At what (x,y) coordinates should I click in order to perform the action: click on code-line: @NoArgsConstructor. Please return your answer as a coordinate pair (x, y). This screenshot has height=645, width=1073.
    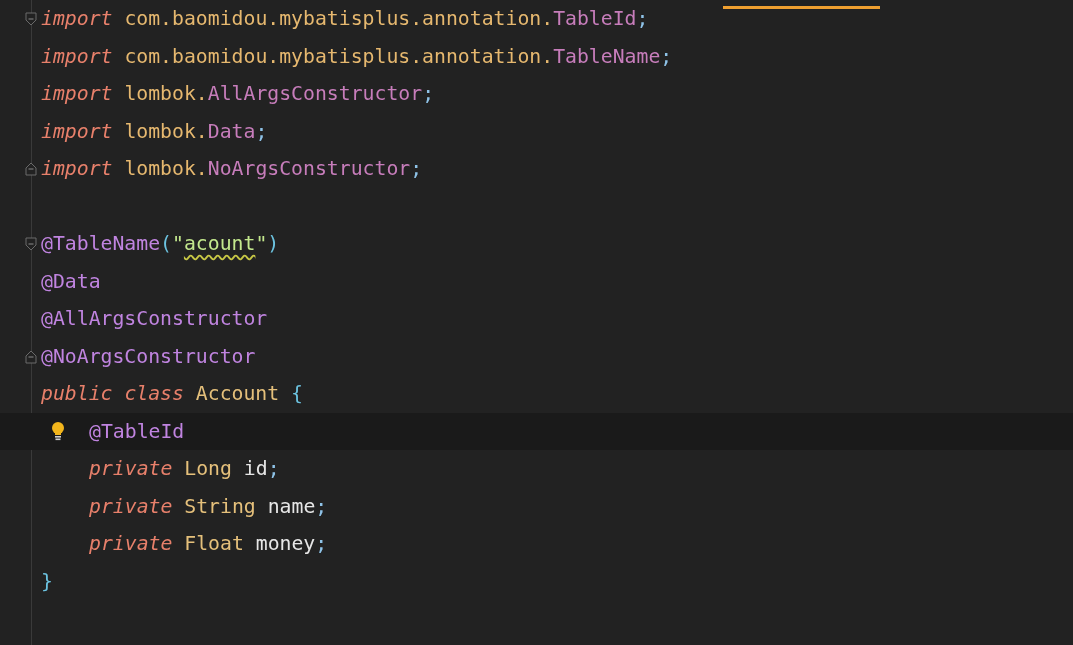
    Looking at the image, I should click on (148, 356).